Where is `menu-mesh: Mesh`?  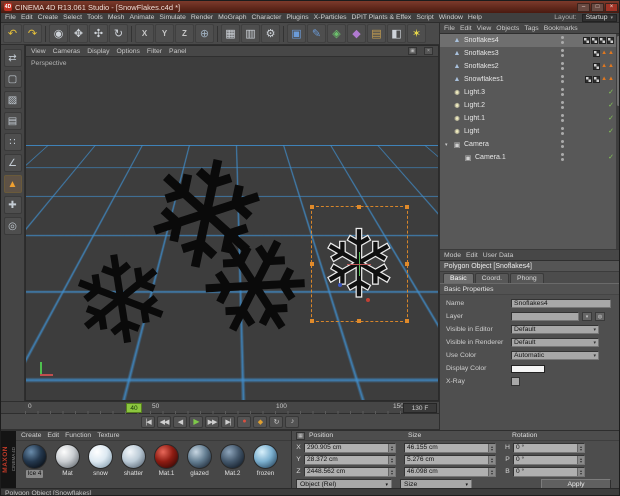
menu-mesh: Mesh is located at coordinates (116, 17).